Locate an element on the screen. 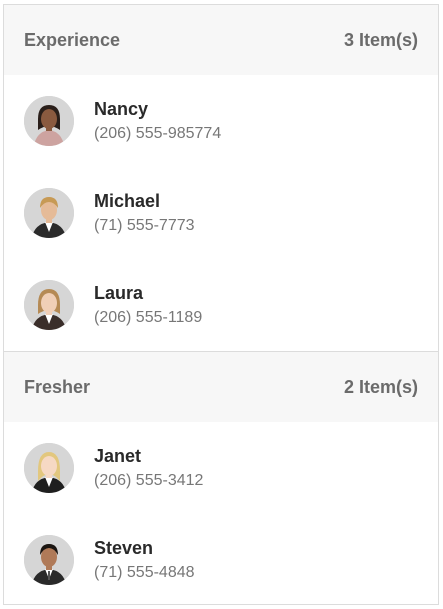  woman-light-hair-avatar-icon is located at coordinates (49, 305).